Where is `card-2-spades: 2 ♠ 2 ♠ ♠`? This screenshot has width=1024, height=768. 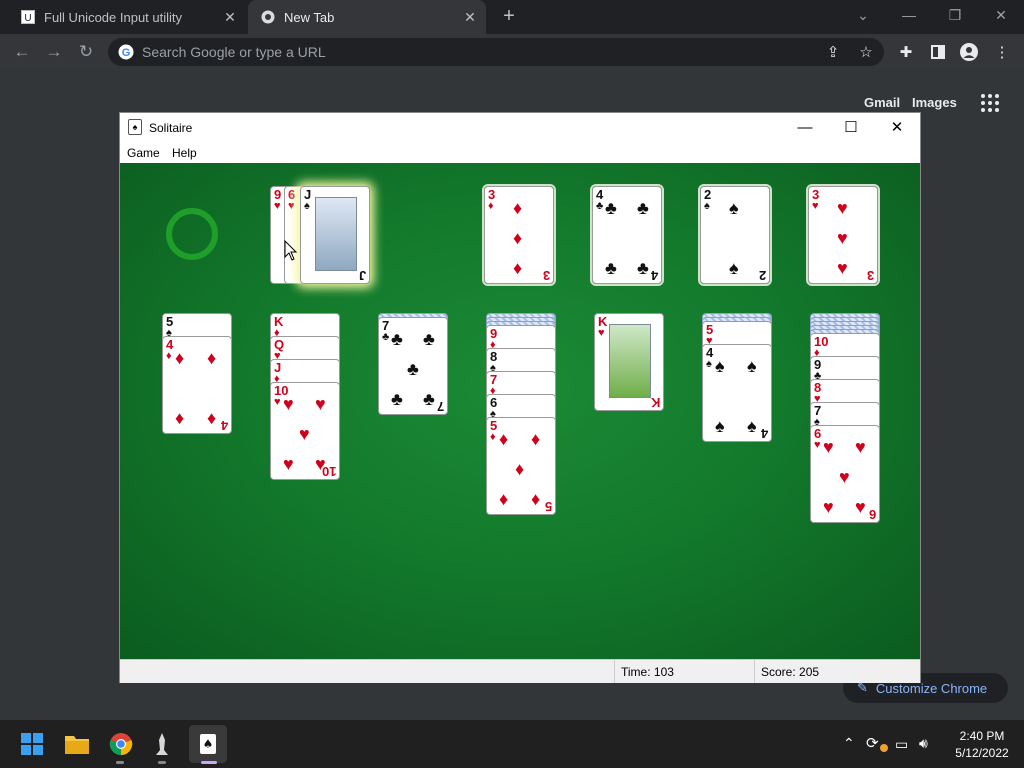
card-2-spades: 2 ♠ 2 ♠ ♠ is located at coordinates (735, 235).